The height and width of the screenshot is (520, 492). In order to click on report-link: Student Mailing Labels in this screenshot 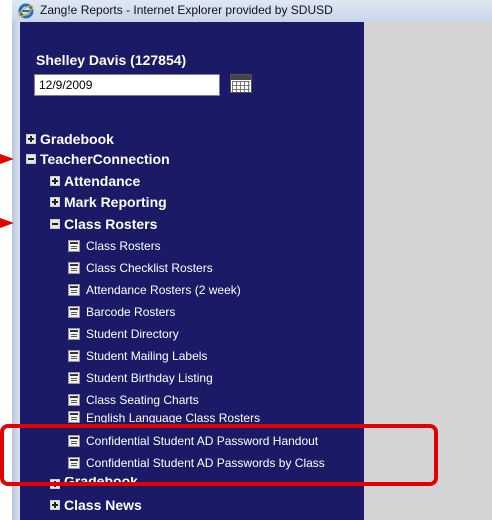, I will do `click(137, 356)`.